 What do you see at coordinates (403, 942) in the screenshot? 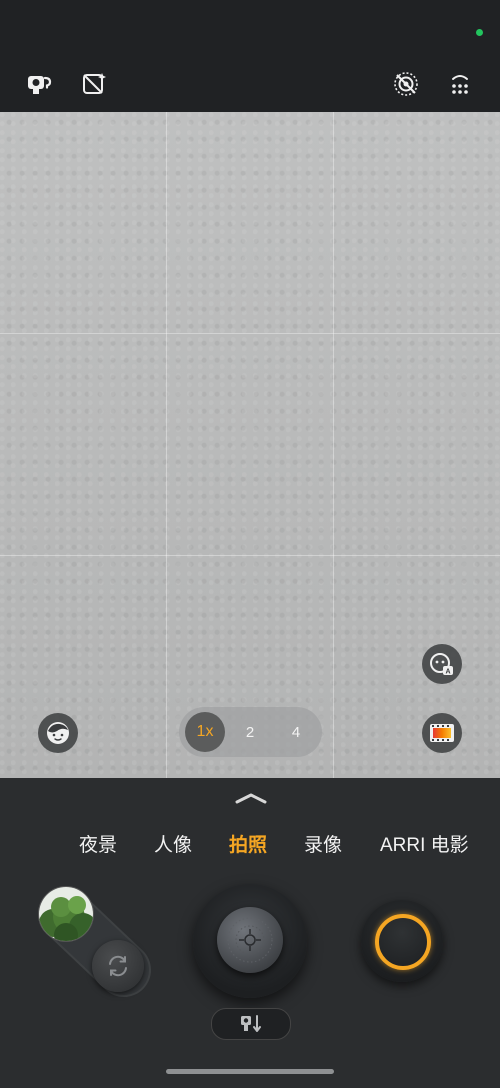
I see `shutter-ring` at bounding box center [403, 942].